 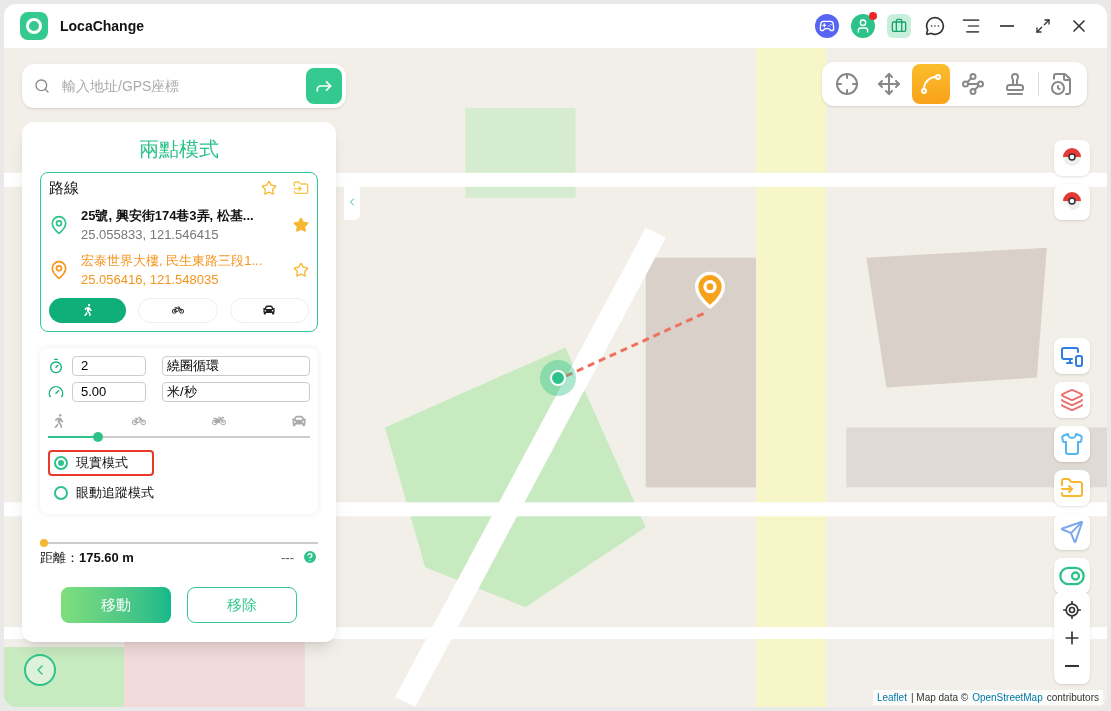 What do you see at coordinates (109, 391) in the screenshot?
I see `speed-field: 5.00` at bounding box center [109, 391].